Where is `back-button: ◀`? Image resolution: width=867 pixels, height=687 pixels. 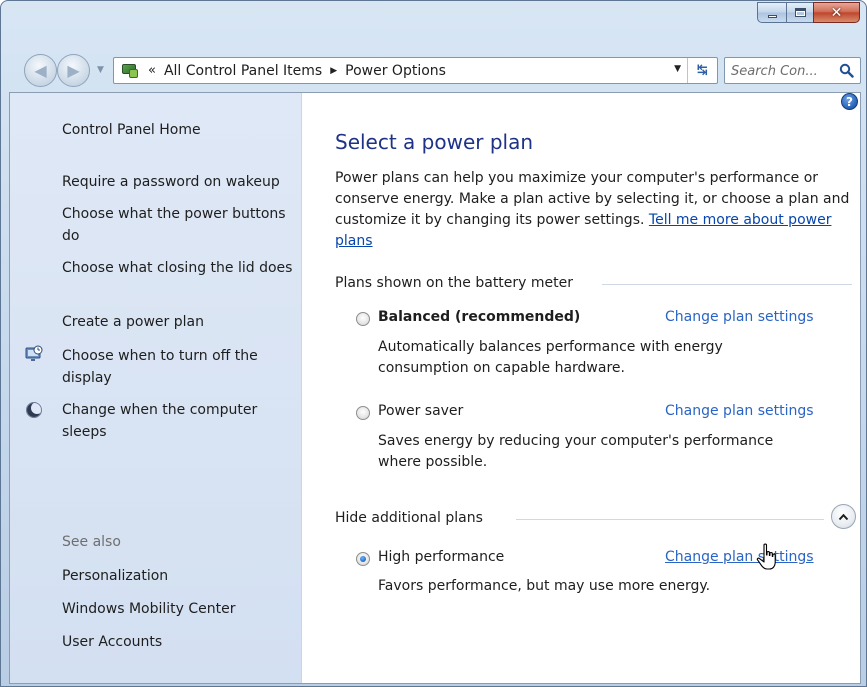
back-button: ◀ is located at coordinates (40, 70).